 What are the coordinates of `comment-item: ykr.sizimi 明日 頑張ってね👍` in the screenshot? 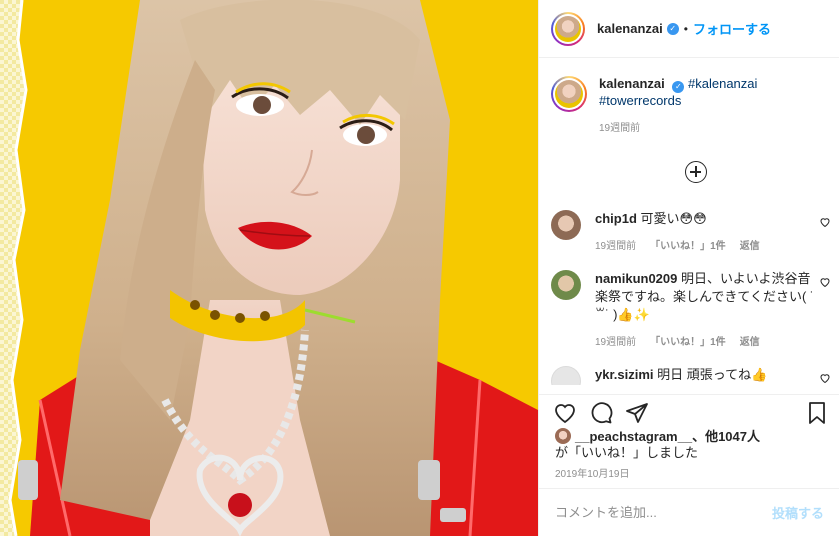 It's located at (691, 375).